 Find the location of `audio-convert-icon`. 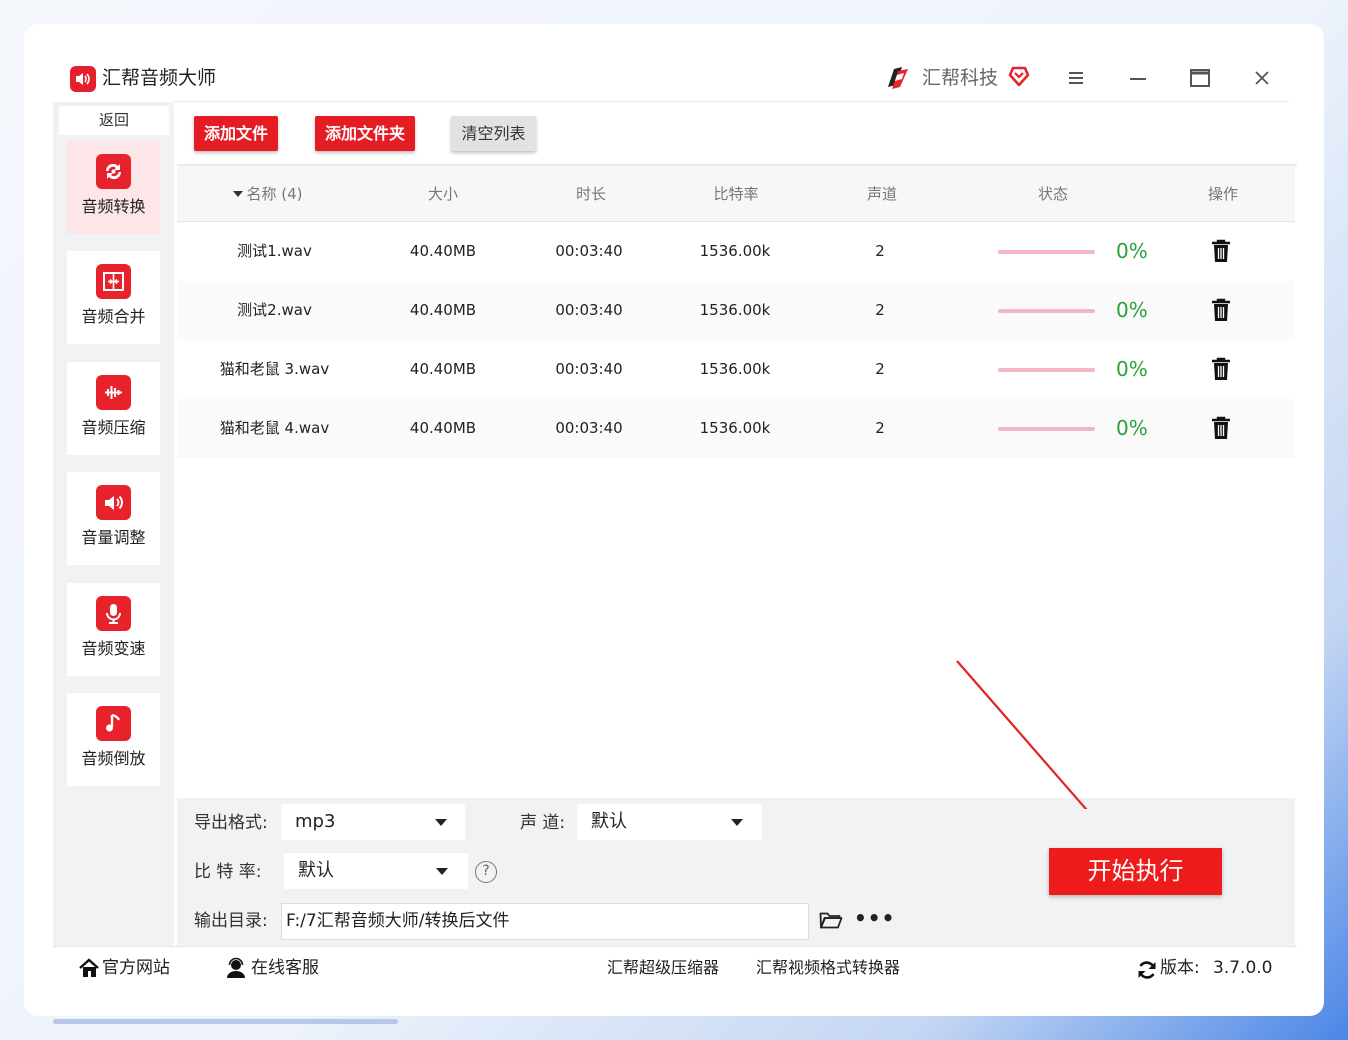

audio-convert-icon is located at coordinates (113, 171).